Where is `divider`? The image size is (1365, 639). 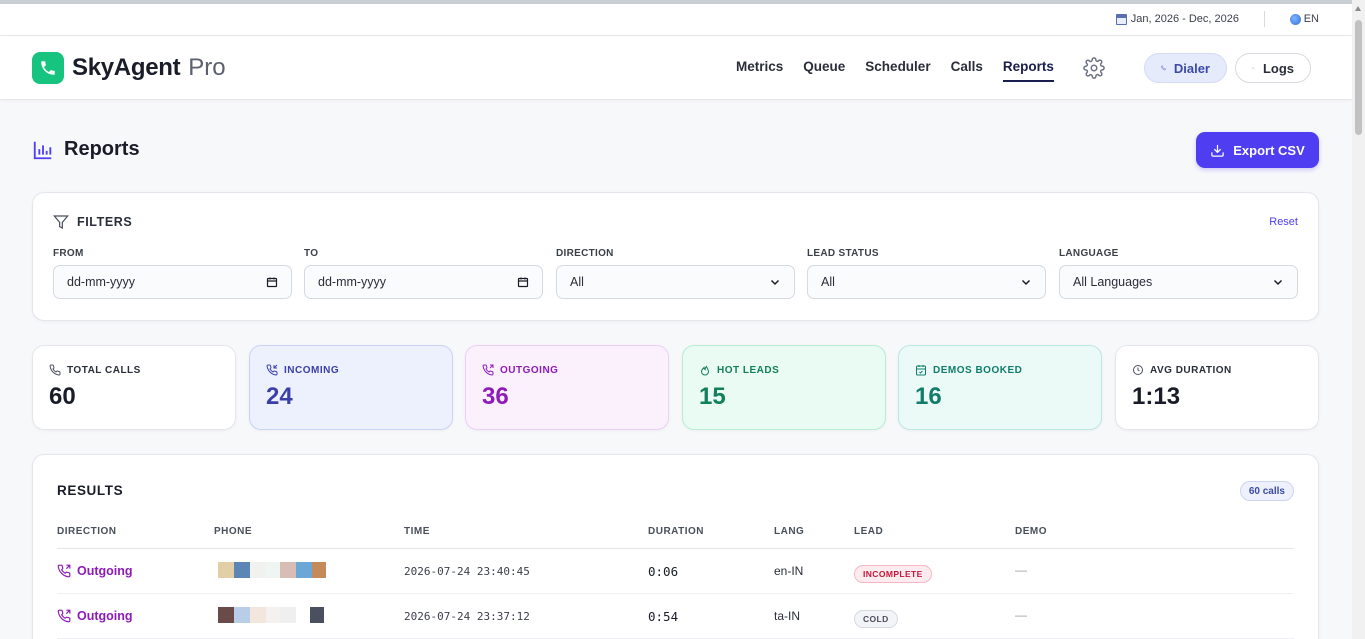 divider is located at coordinates (1264, 19).